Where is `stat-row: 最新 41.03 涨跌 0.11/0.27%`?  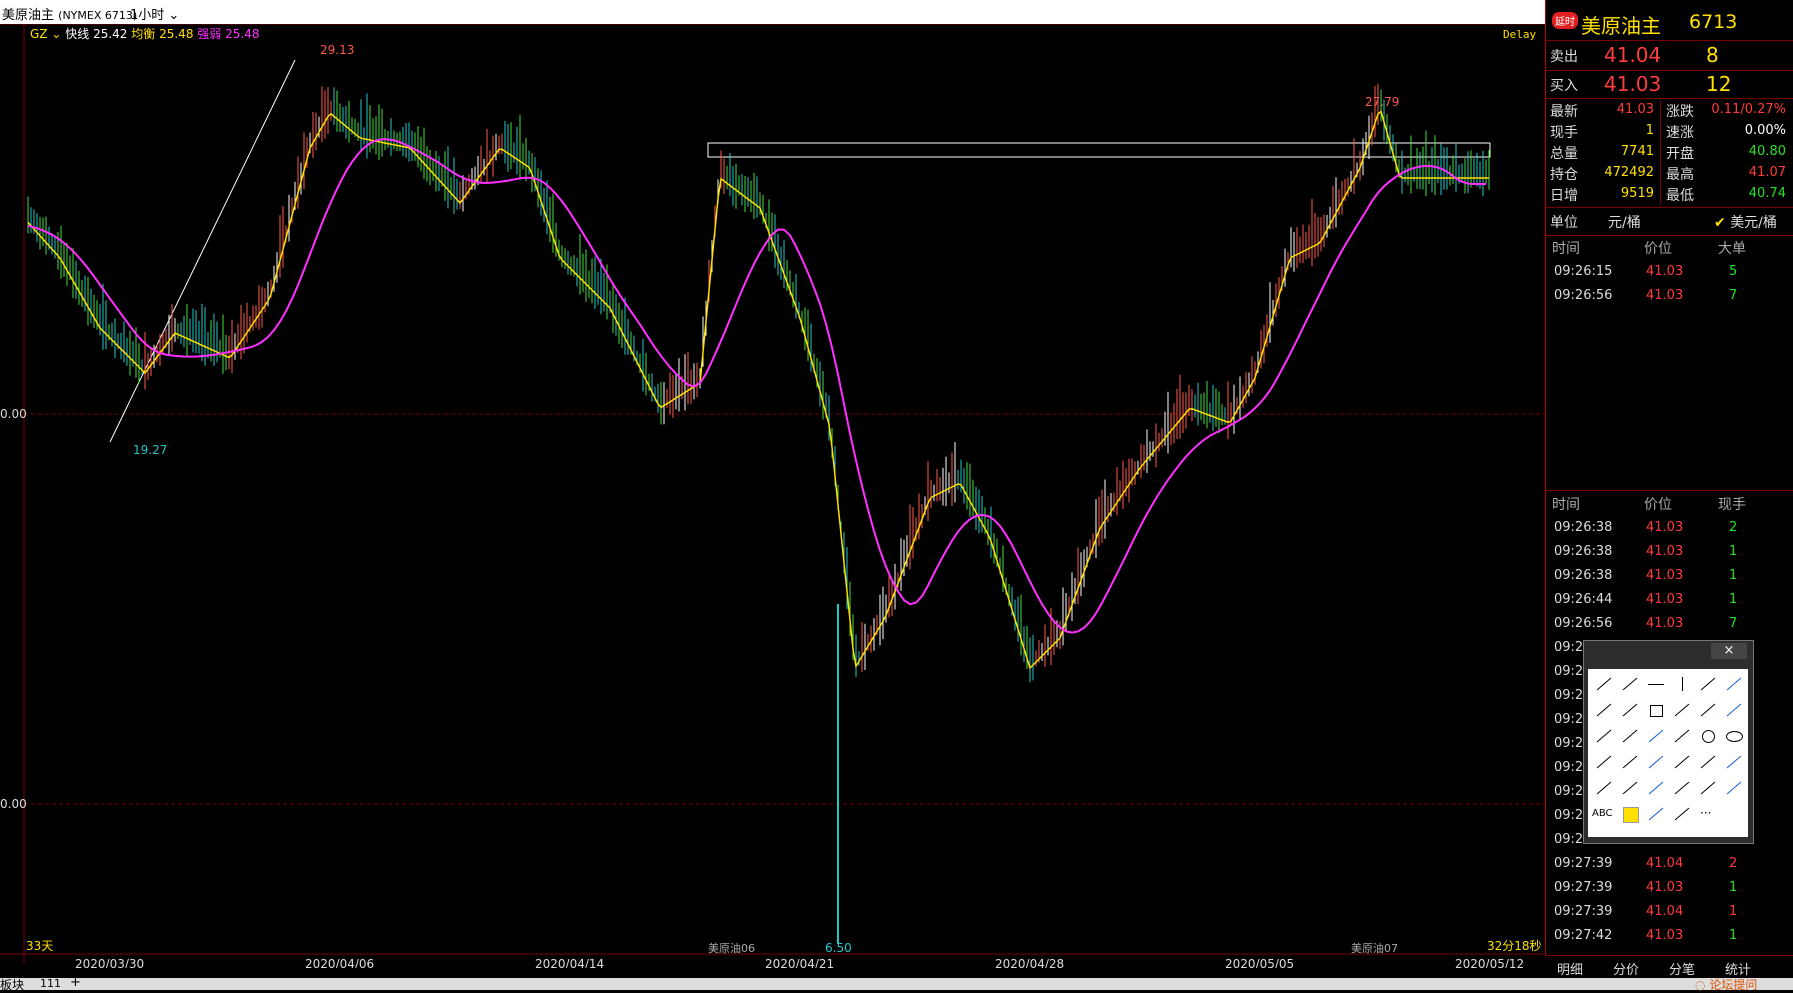 stat-row: 最新 41.03 涨跌 0.11/0.27% is located at coordinates (1669, 111).